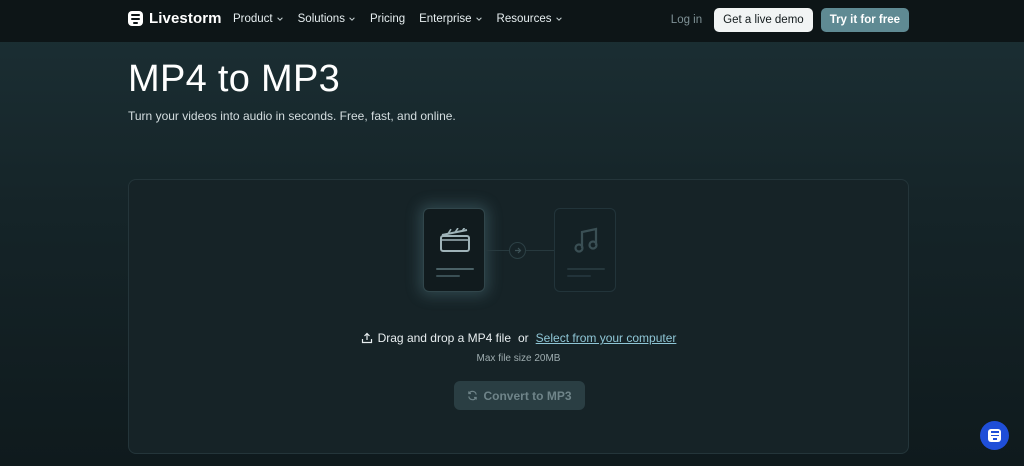 This screenshot has width=1024, height=466. I want to click on menu-item-label: Enterprise, so click(445, 19).